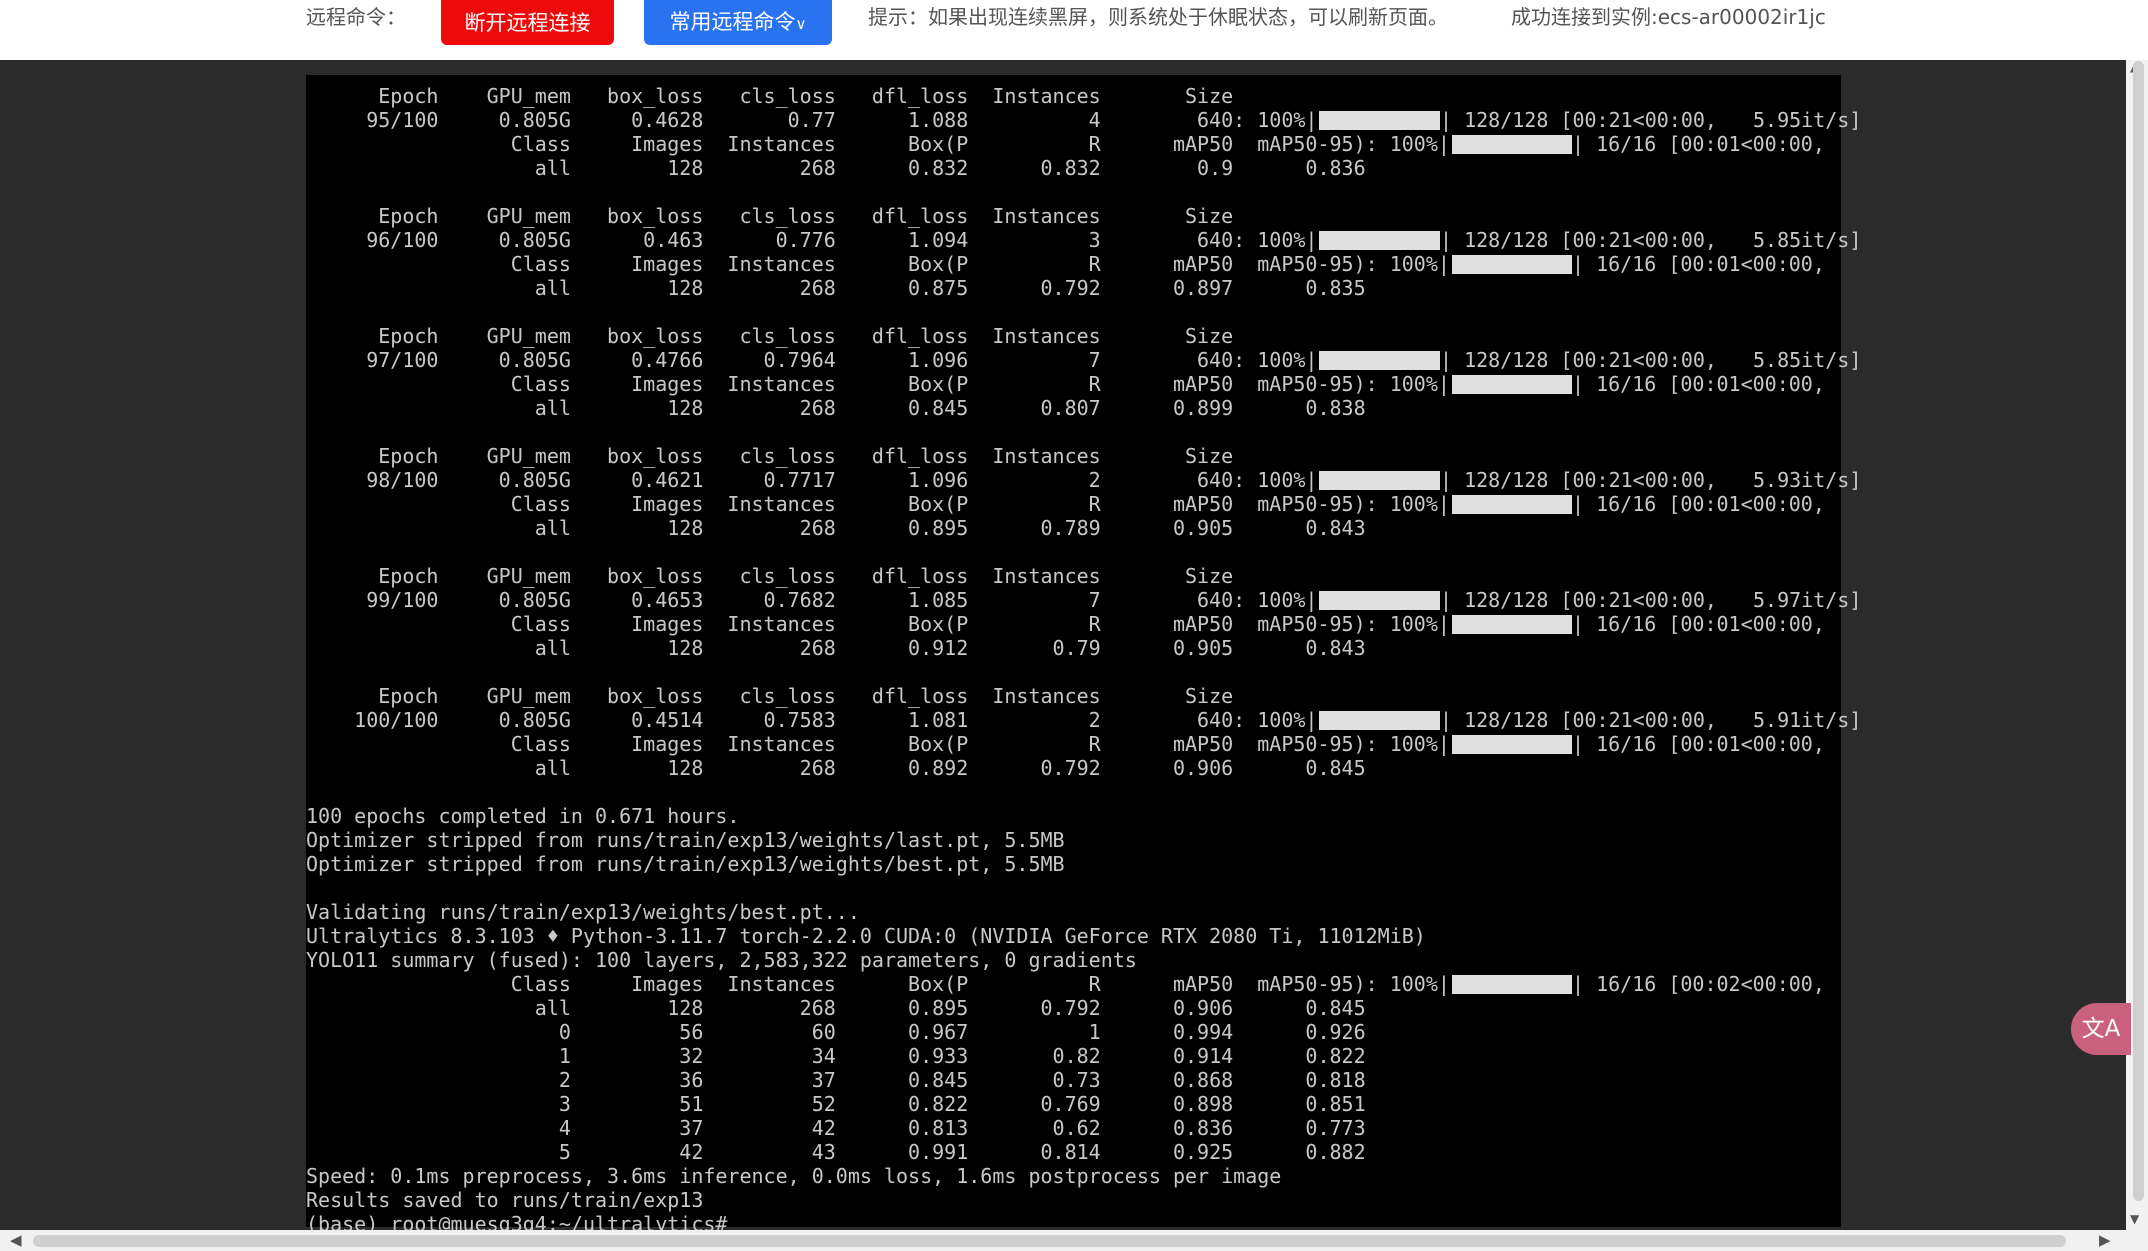  What do you see at coordinates (523, 816) in the screenshot?
I see `terminal-line: 100 epochs completed in 0.671 hours.` at bounding box center [523, 816].